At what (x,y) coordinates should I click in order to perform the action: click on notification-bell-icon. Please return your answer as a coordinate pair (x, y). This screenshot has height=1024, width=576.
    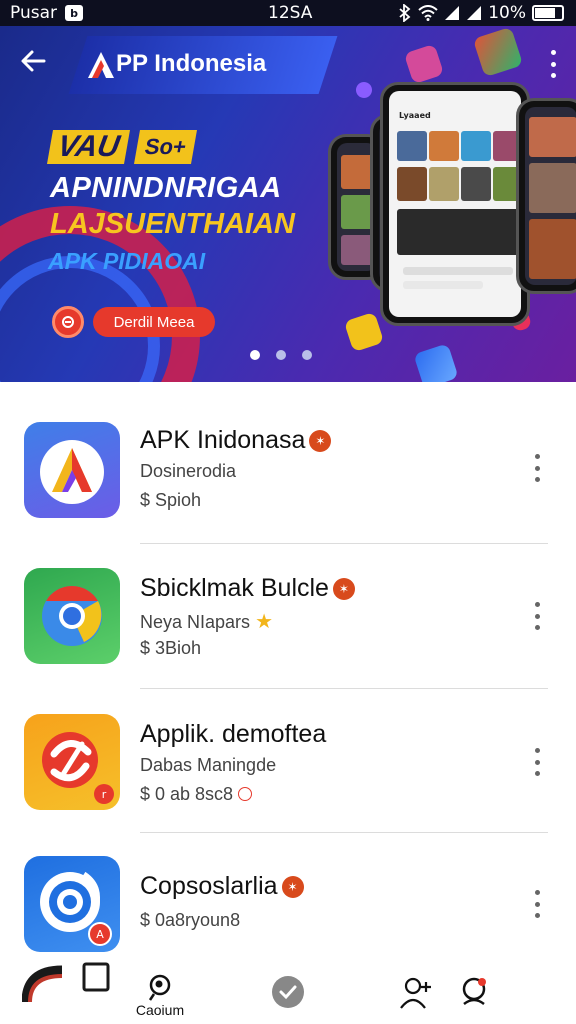
    Looking at the image, I should click on (474, 991).